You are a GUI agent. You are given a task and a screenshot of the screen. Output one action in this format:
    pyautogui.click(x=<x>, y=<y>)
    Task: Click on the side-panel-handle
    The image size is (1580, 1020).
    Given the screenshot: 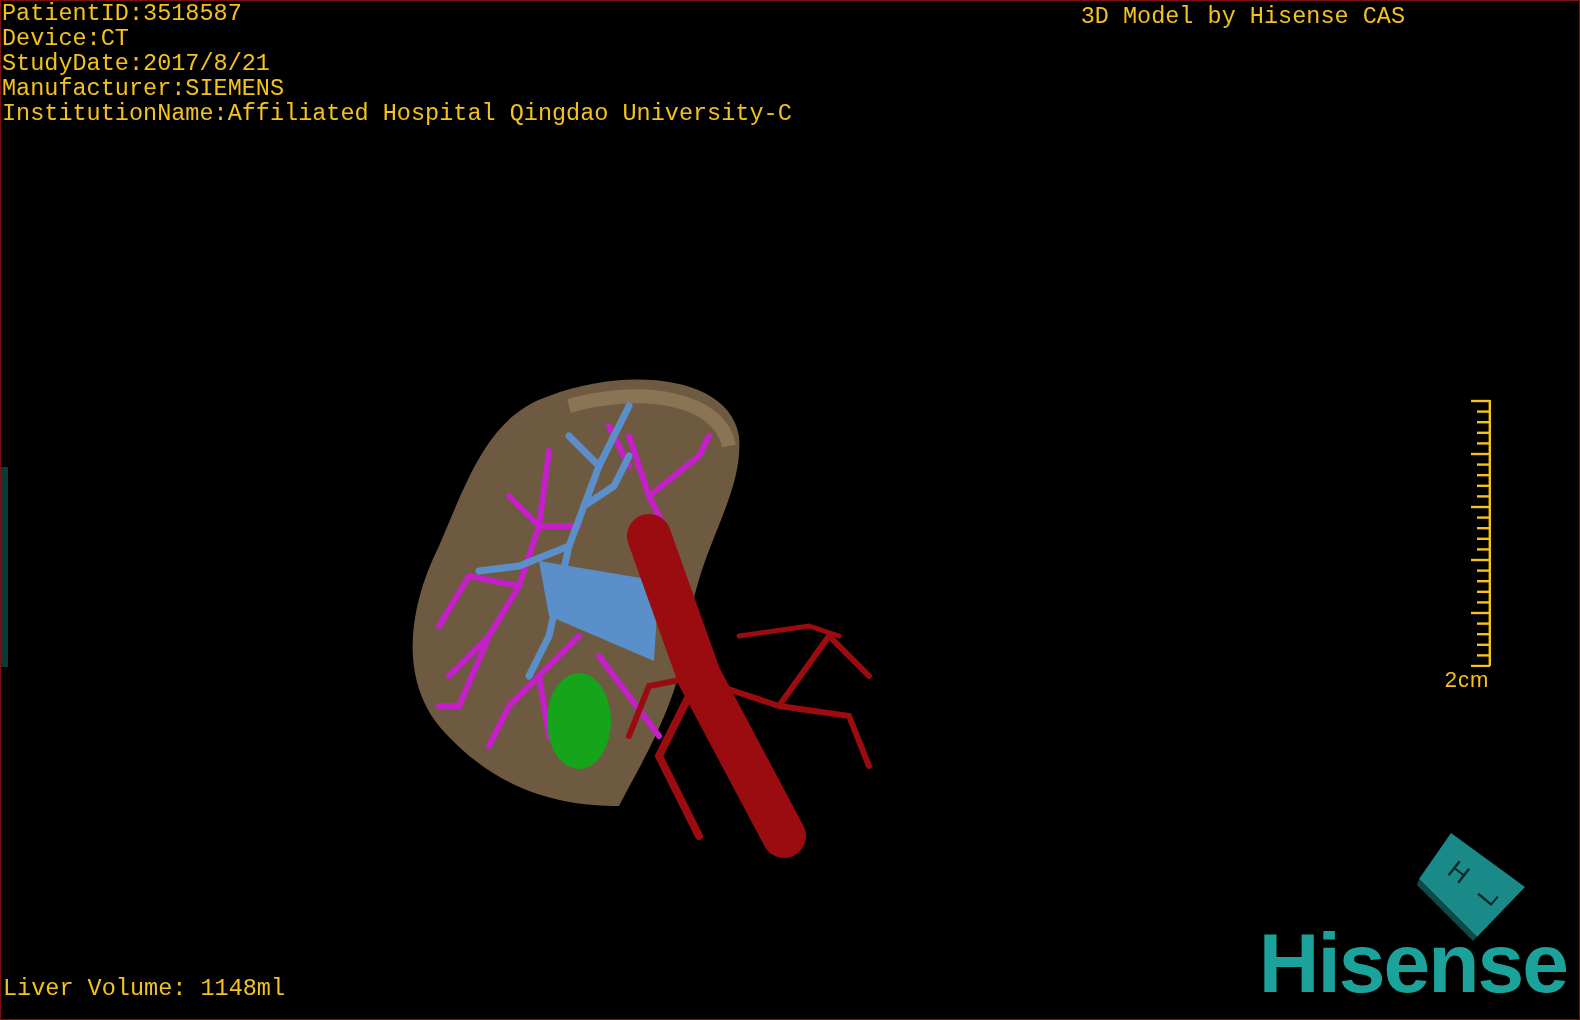 What is the action you would take?
    pyautogui.click(x=4, y=567)
    